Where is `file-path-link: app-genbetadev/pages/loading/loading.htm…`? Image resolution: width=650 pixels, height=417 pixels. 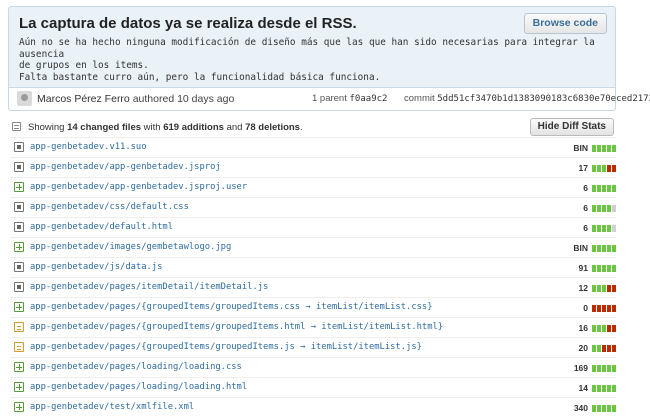
file-path-link: app-genbetadev/pages/loading/loading.htm… is located at coordinates (138, 387).